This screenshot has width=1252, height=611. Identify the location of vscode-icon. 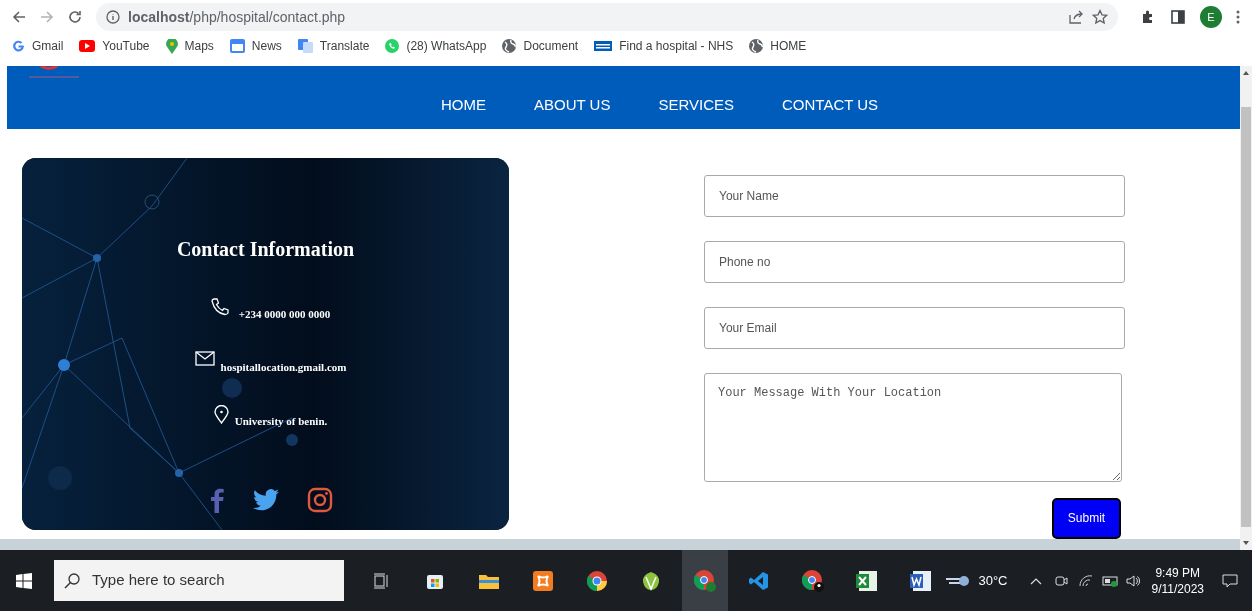
(759, 580).